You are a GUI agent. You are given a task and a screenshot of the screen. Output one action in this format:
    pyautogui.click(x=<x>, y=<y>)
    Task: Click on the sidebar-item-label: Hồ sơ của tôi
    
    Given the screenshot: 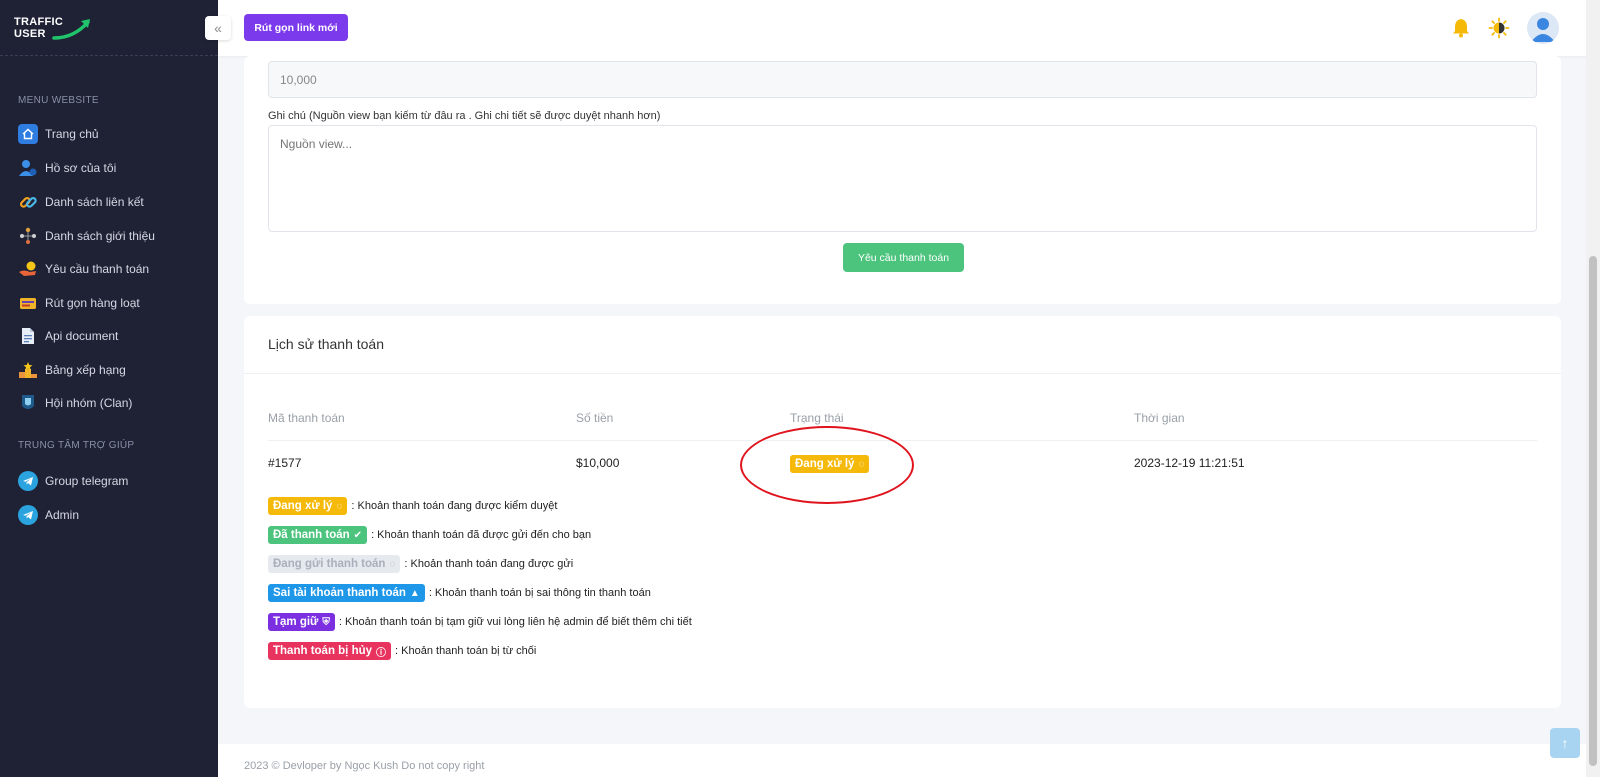 What is the action you would take?
    pyautogui.click(x=81, y=168)
    